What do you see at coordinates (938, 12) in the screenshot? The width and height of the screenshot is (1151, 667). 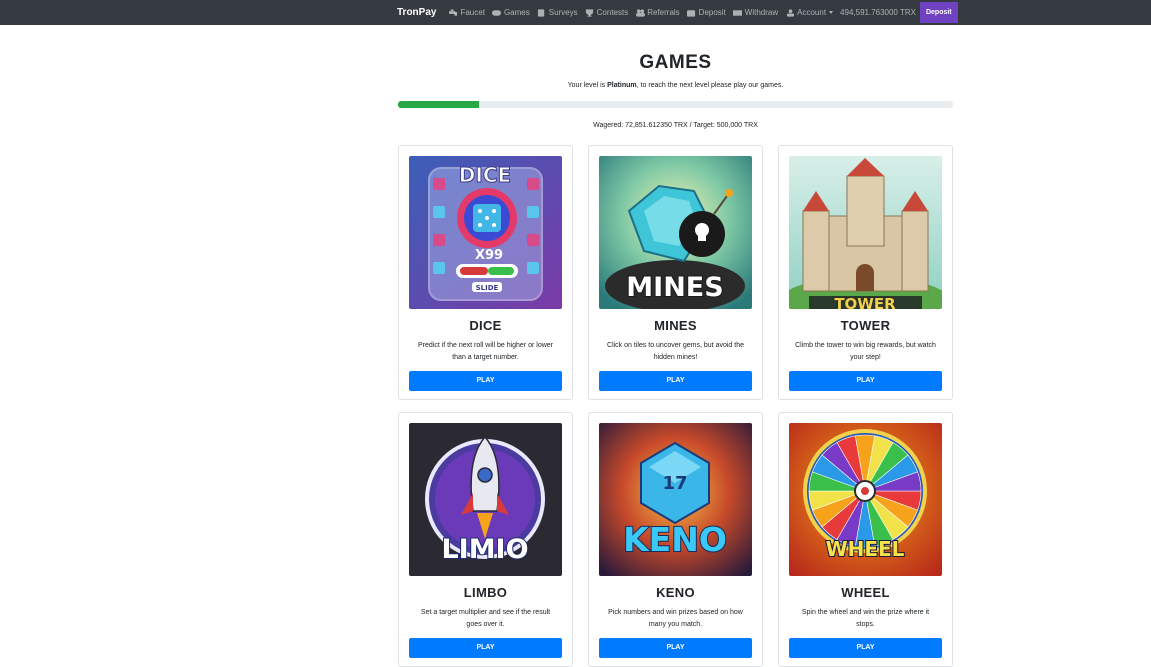 I see `deposit-button: Deposit` at bounding box center [938, 12].